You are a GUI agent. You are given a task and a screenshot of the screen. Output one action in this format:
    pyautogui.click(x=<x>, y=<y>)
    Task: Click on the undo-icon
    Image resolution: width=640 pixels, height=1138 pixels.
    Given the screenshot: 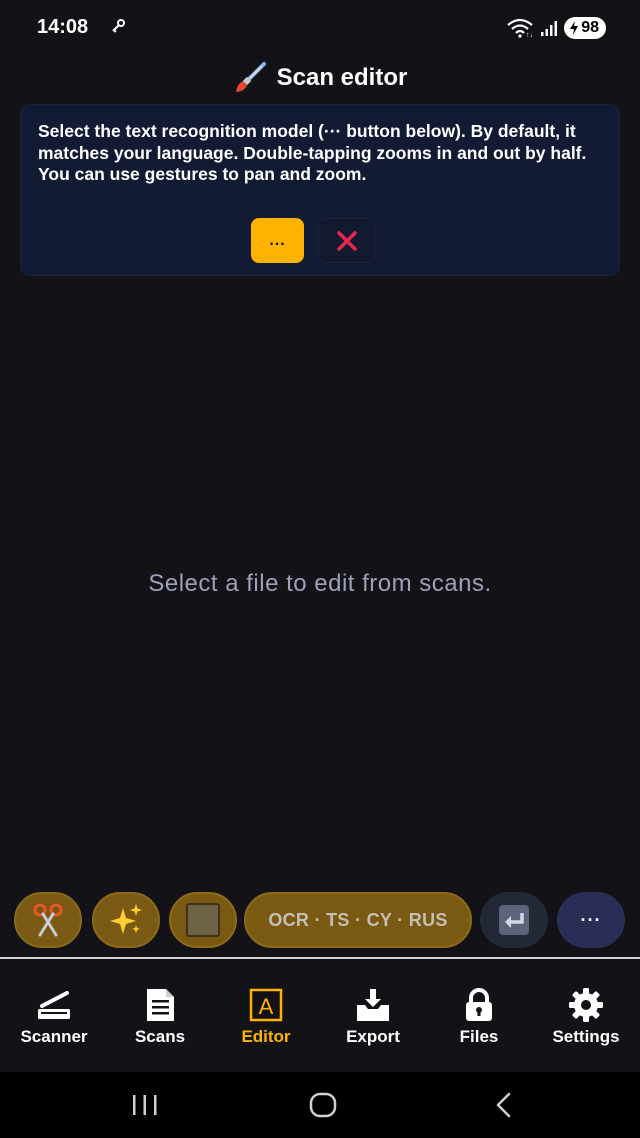 What is the action you would take?
    pyautogui.click(x=514, y=920)
    